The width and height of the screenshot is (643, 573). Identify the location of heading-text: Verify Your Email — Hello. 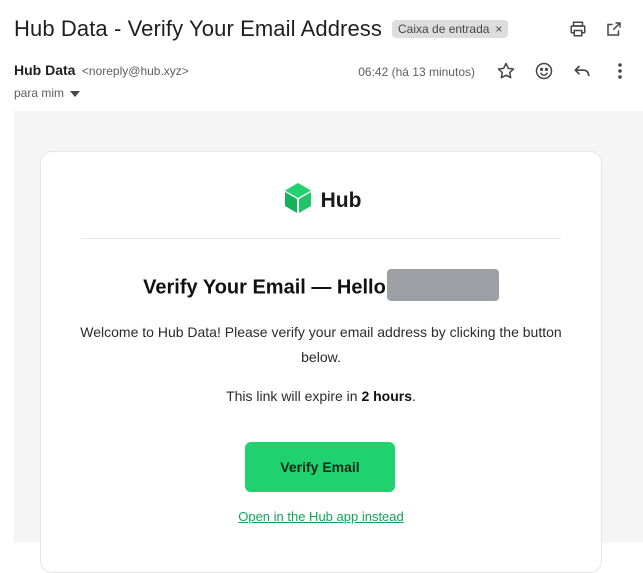
(264, 287).